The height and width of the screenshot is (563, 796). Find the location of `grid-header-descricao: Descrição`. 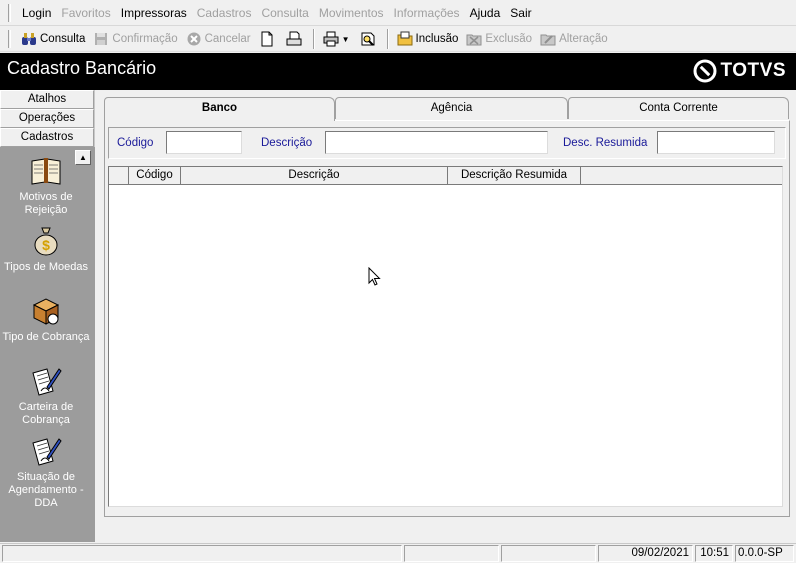

grid-header-descricao: Descrição is located at coordinates (314, 176).